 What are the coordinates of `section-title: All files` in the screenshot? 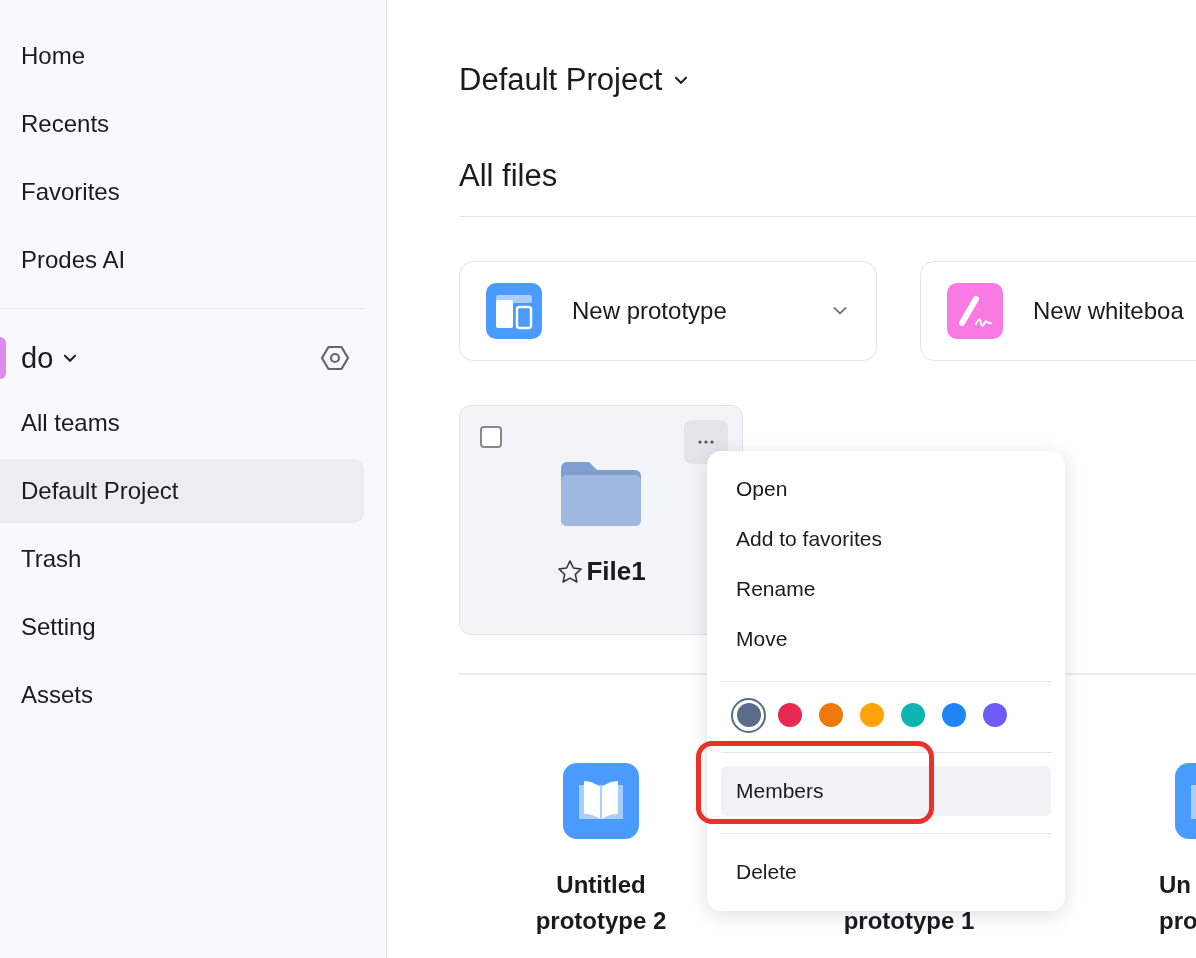 It's located at (509, 176).